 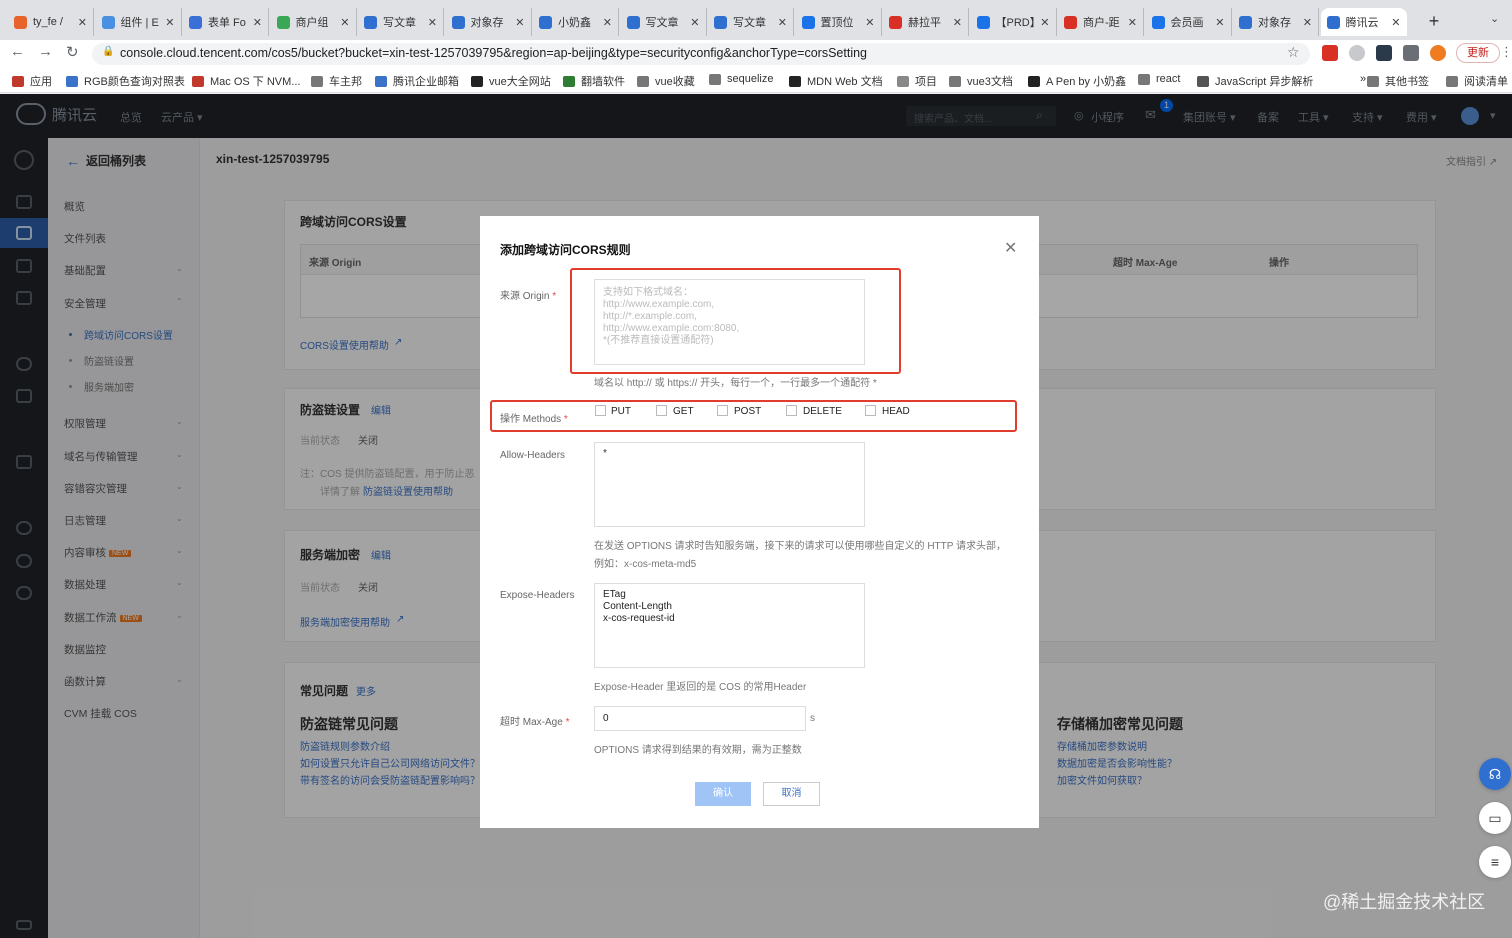 I want to click on new-tab-button: +, so click(x=1434, y=22).